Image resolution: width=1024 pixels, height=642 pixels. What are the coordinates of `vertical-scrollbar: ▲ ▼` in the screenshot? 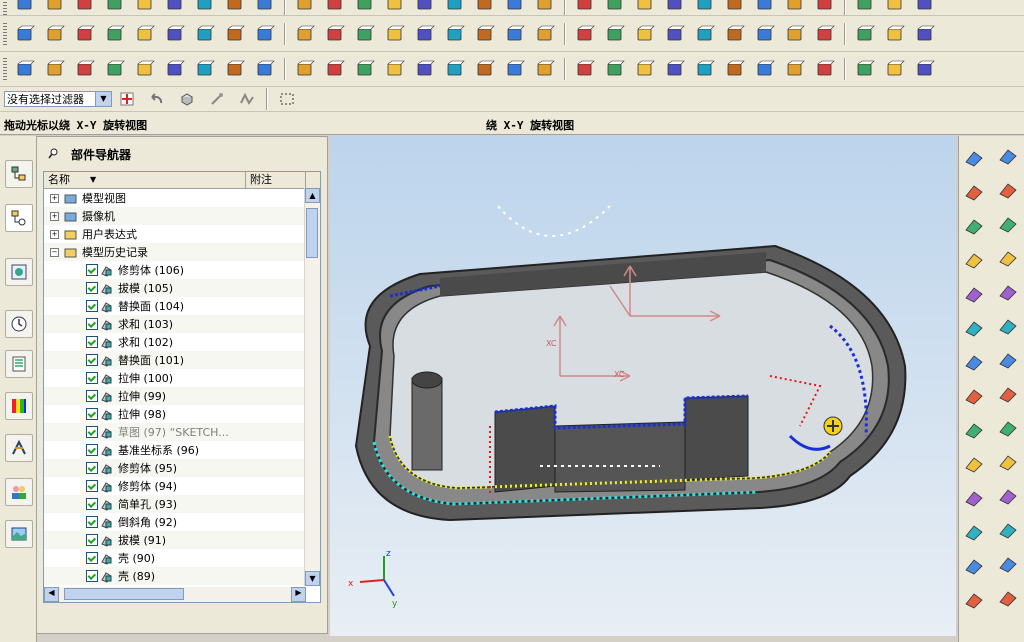 It's located at (312, 387).